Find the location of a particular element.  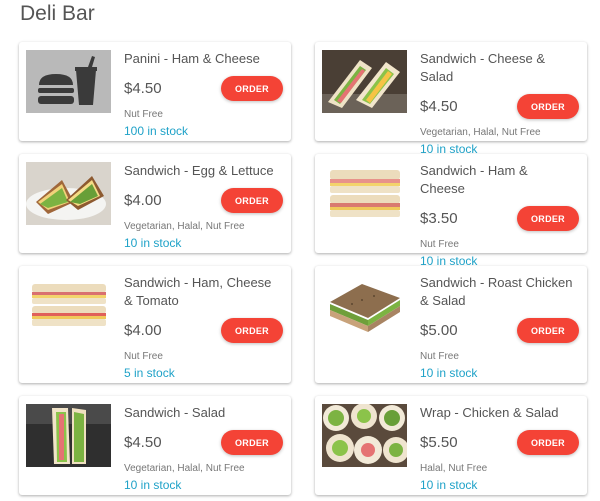

salad-sandwich-photo is located at coordinates (68, 435).